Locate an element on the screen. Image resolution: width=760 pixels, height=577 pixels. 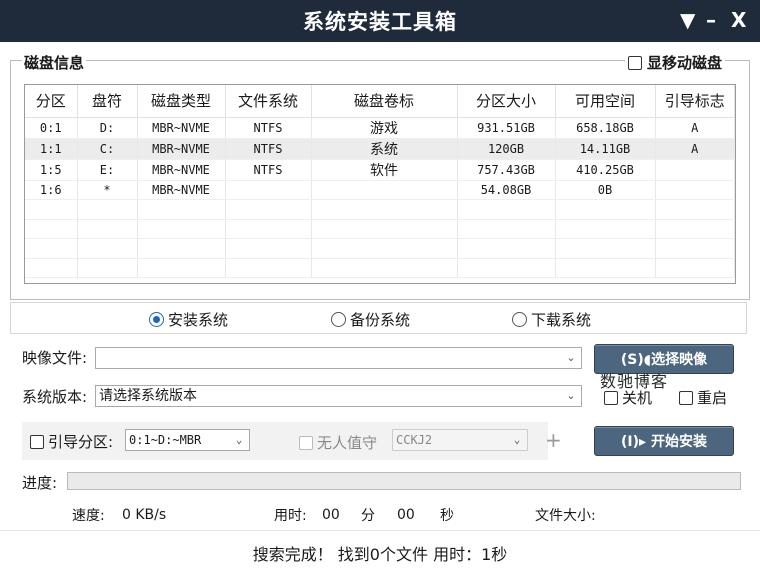
table-cell: C: is located at coordinates (107, 149).